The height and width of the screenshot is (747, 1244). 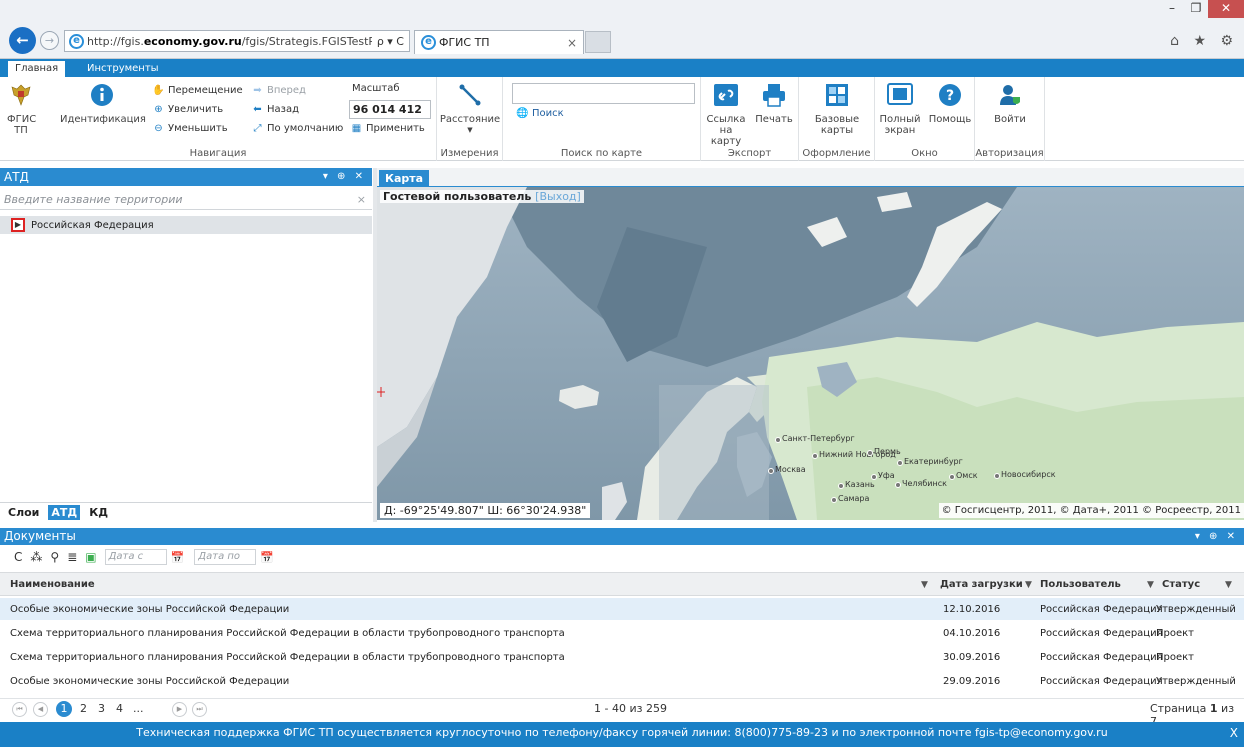 What do you see at coordinates (963, 475) in the screenshot?
I see `city-label: Омск` at bounding box center [963, 475].